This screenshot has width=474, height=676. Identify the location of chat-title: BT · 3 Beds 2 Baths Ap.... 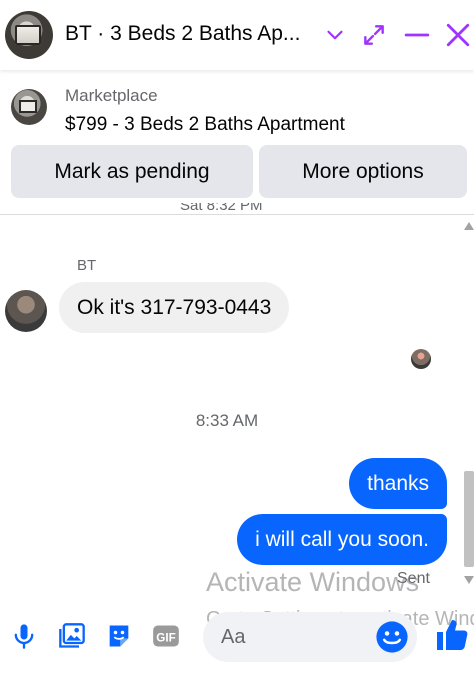
(189, 34).